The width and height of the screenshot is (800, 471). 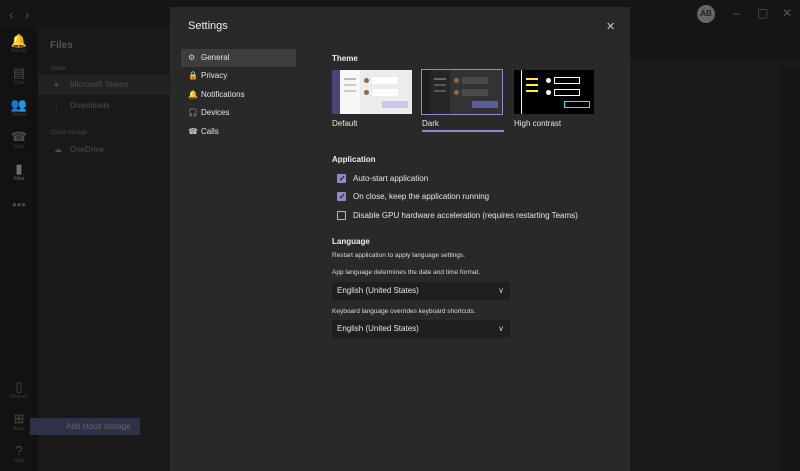 I want to click on forward-arrow-icon: ›, so click(x=27, y=14).